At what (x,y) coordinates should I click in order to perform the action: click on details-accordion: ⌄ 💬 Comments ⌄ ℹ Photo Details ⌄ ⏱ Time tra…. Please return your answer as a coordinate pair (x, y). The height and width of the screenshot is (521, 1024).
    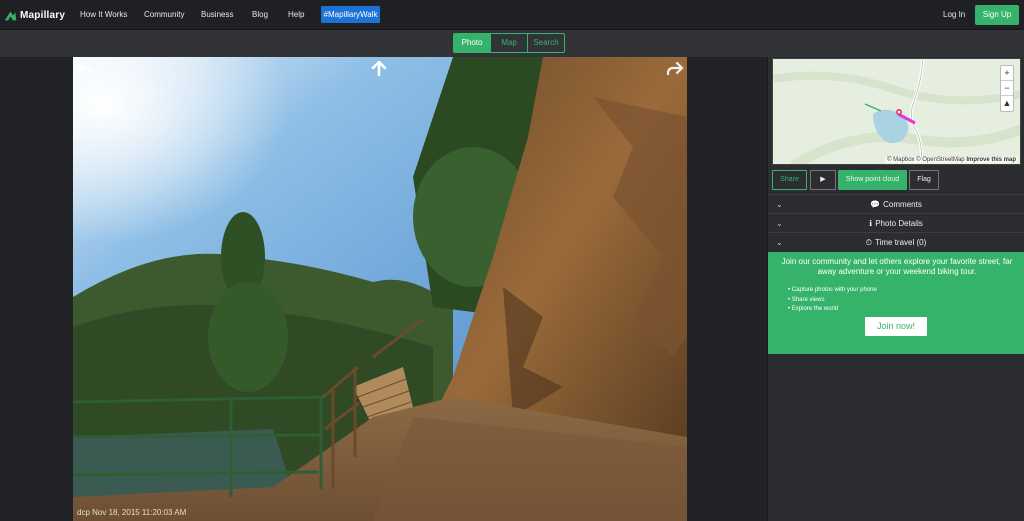
    Looking at the image, I should click on (896, 222).